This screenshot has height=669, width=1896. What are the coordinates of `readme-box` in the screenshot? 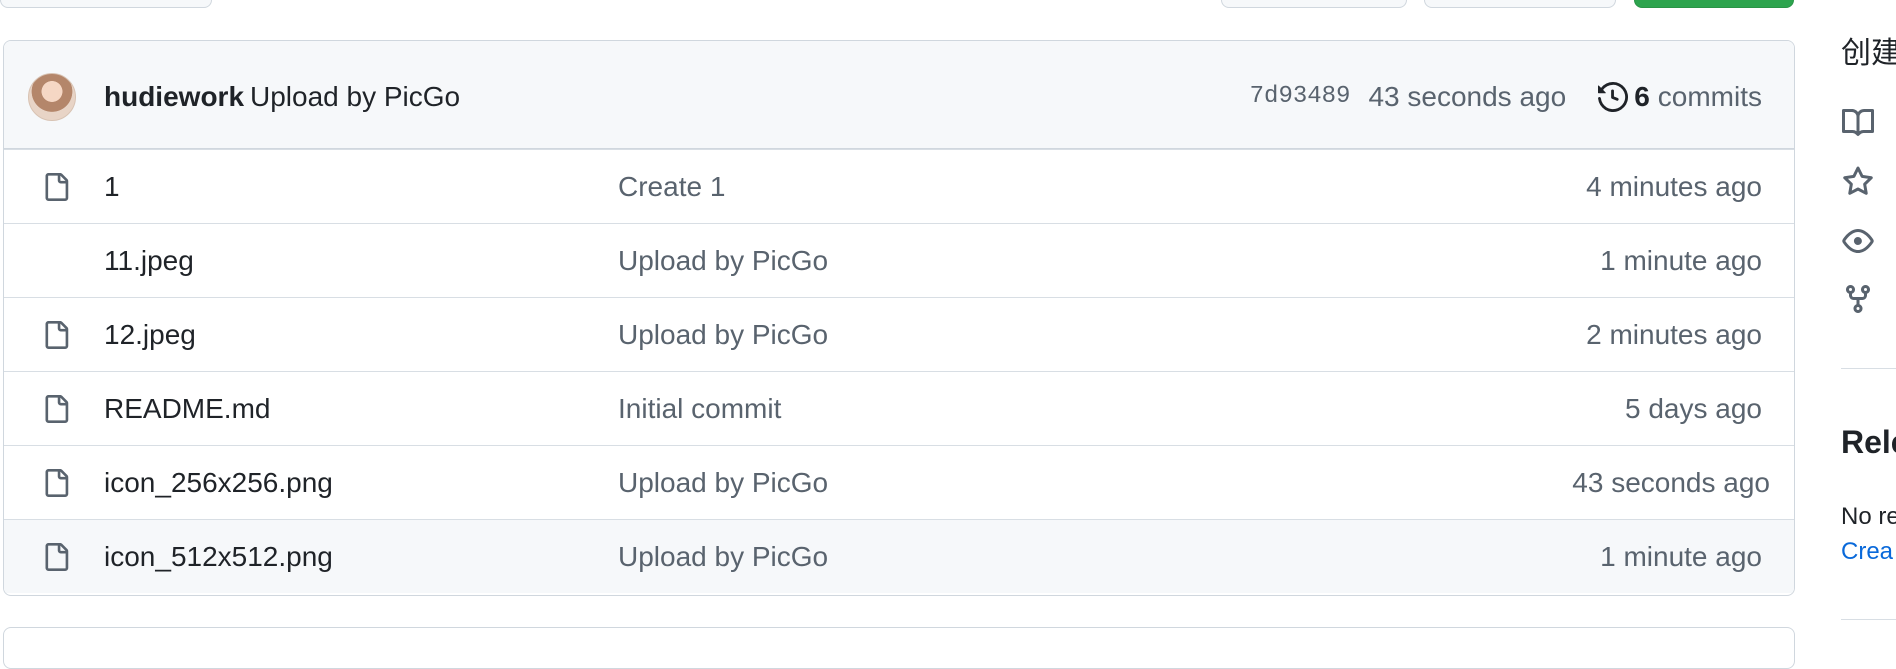 It's located at (899, 648).